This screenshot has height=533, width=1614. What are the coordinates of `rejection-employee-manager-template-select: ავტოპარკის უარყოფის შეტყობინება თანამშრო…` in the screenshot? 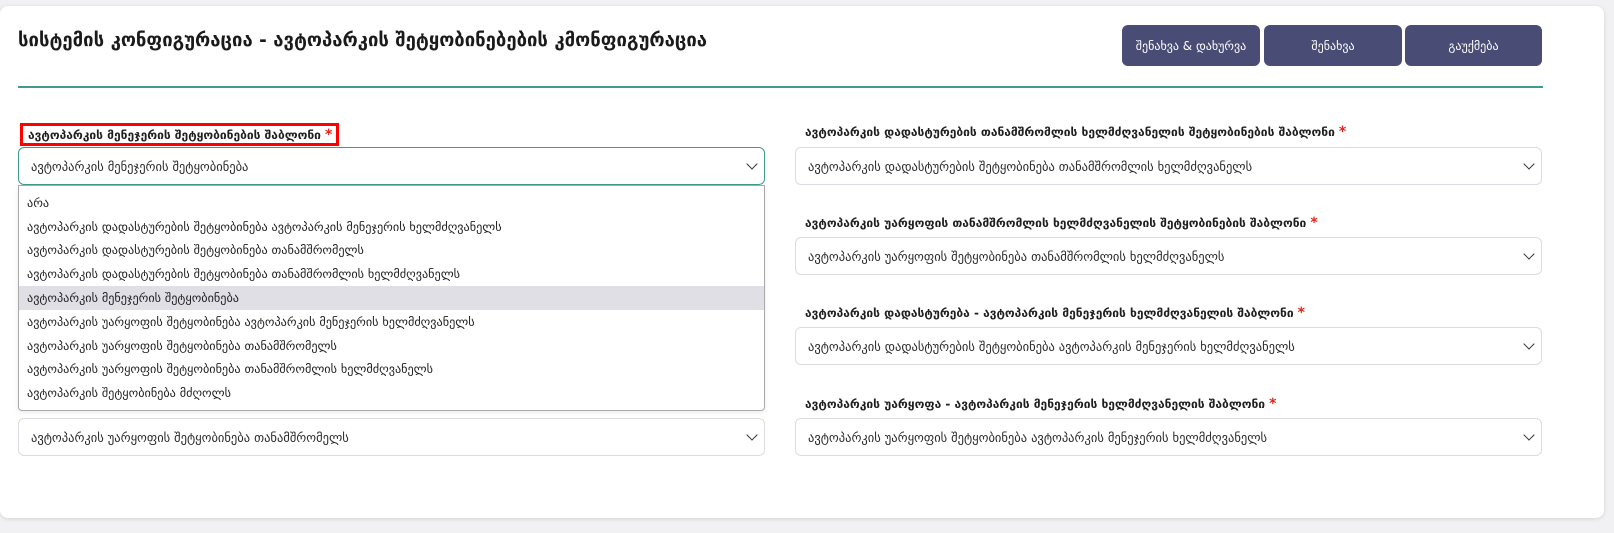 It's located at (1168, 256).